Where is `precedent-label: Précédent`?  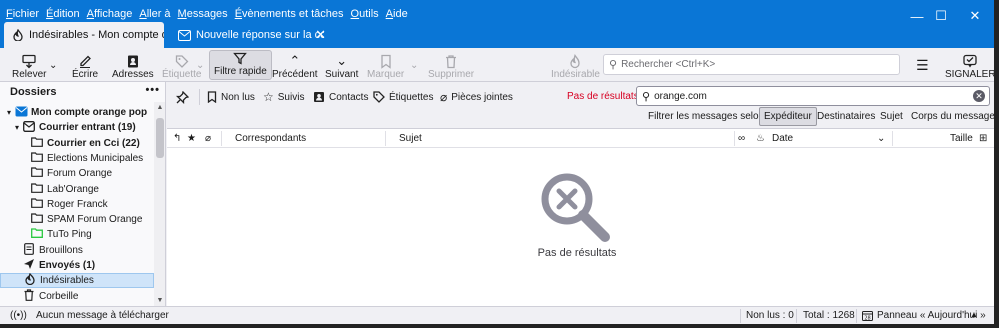 precedent-label: Précédent is located at coordinates (295, 74).